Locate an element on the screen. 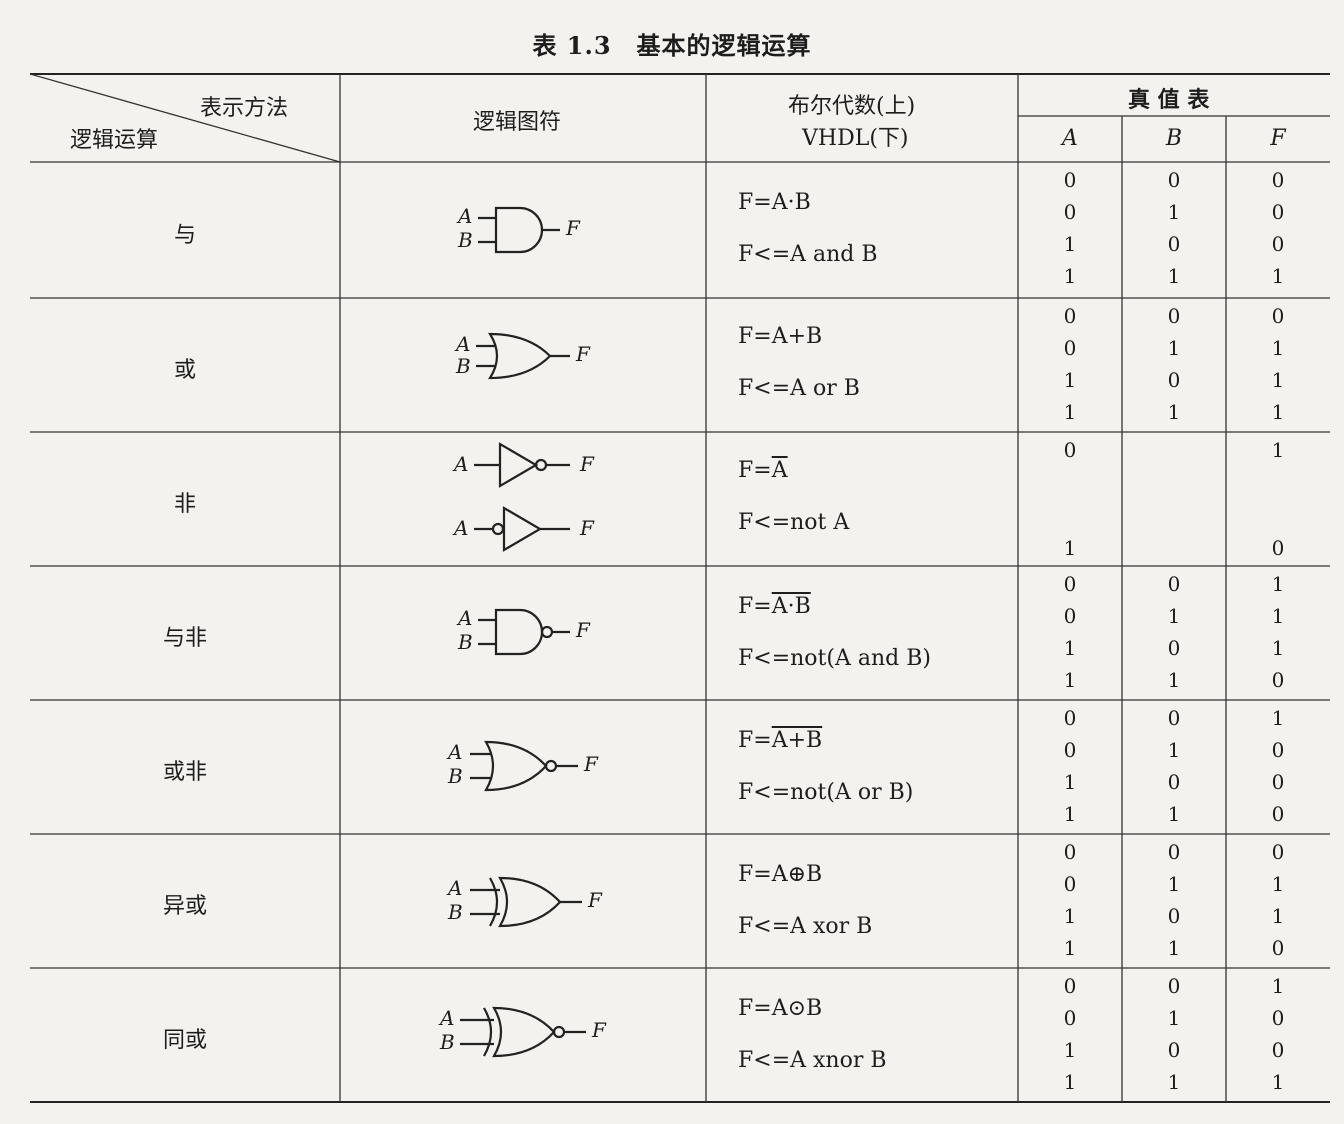 Image resolution: width=1344 pixels, height=1124 pixels. xnor-out-f: F is located at coordinates (599, 1030).